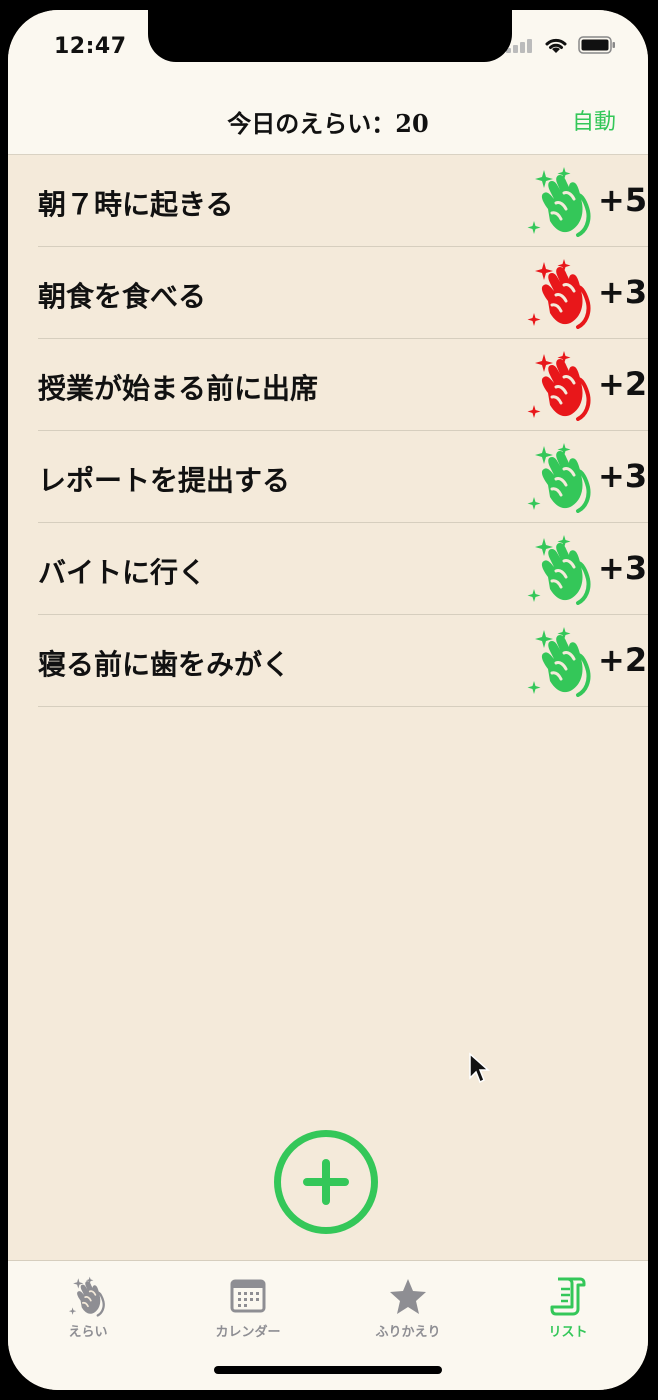 This screenshot has width=658, height=1400. Describe the element at coordinates (568, 1332) in the screenshot. I see `tab-label: リスト` at that location.